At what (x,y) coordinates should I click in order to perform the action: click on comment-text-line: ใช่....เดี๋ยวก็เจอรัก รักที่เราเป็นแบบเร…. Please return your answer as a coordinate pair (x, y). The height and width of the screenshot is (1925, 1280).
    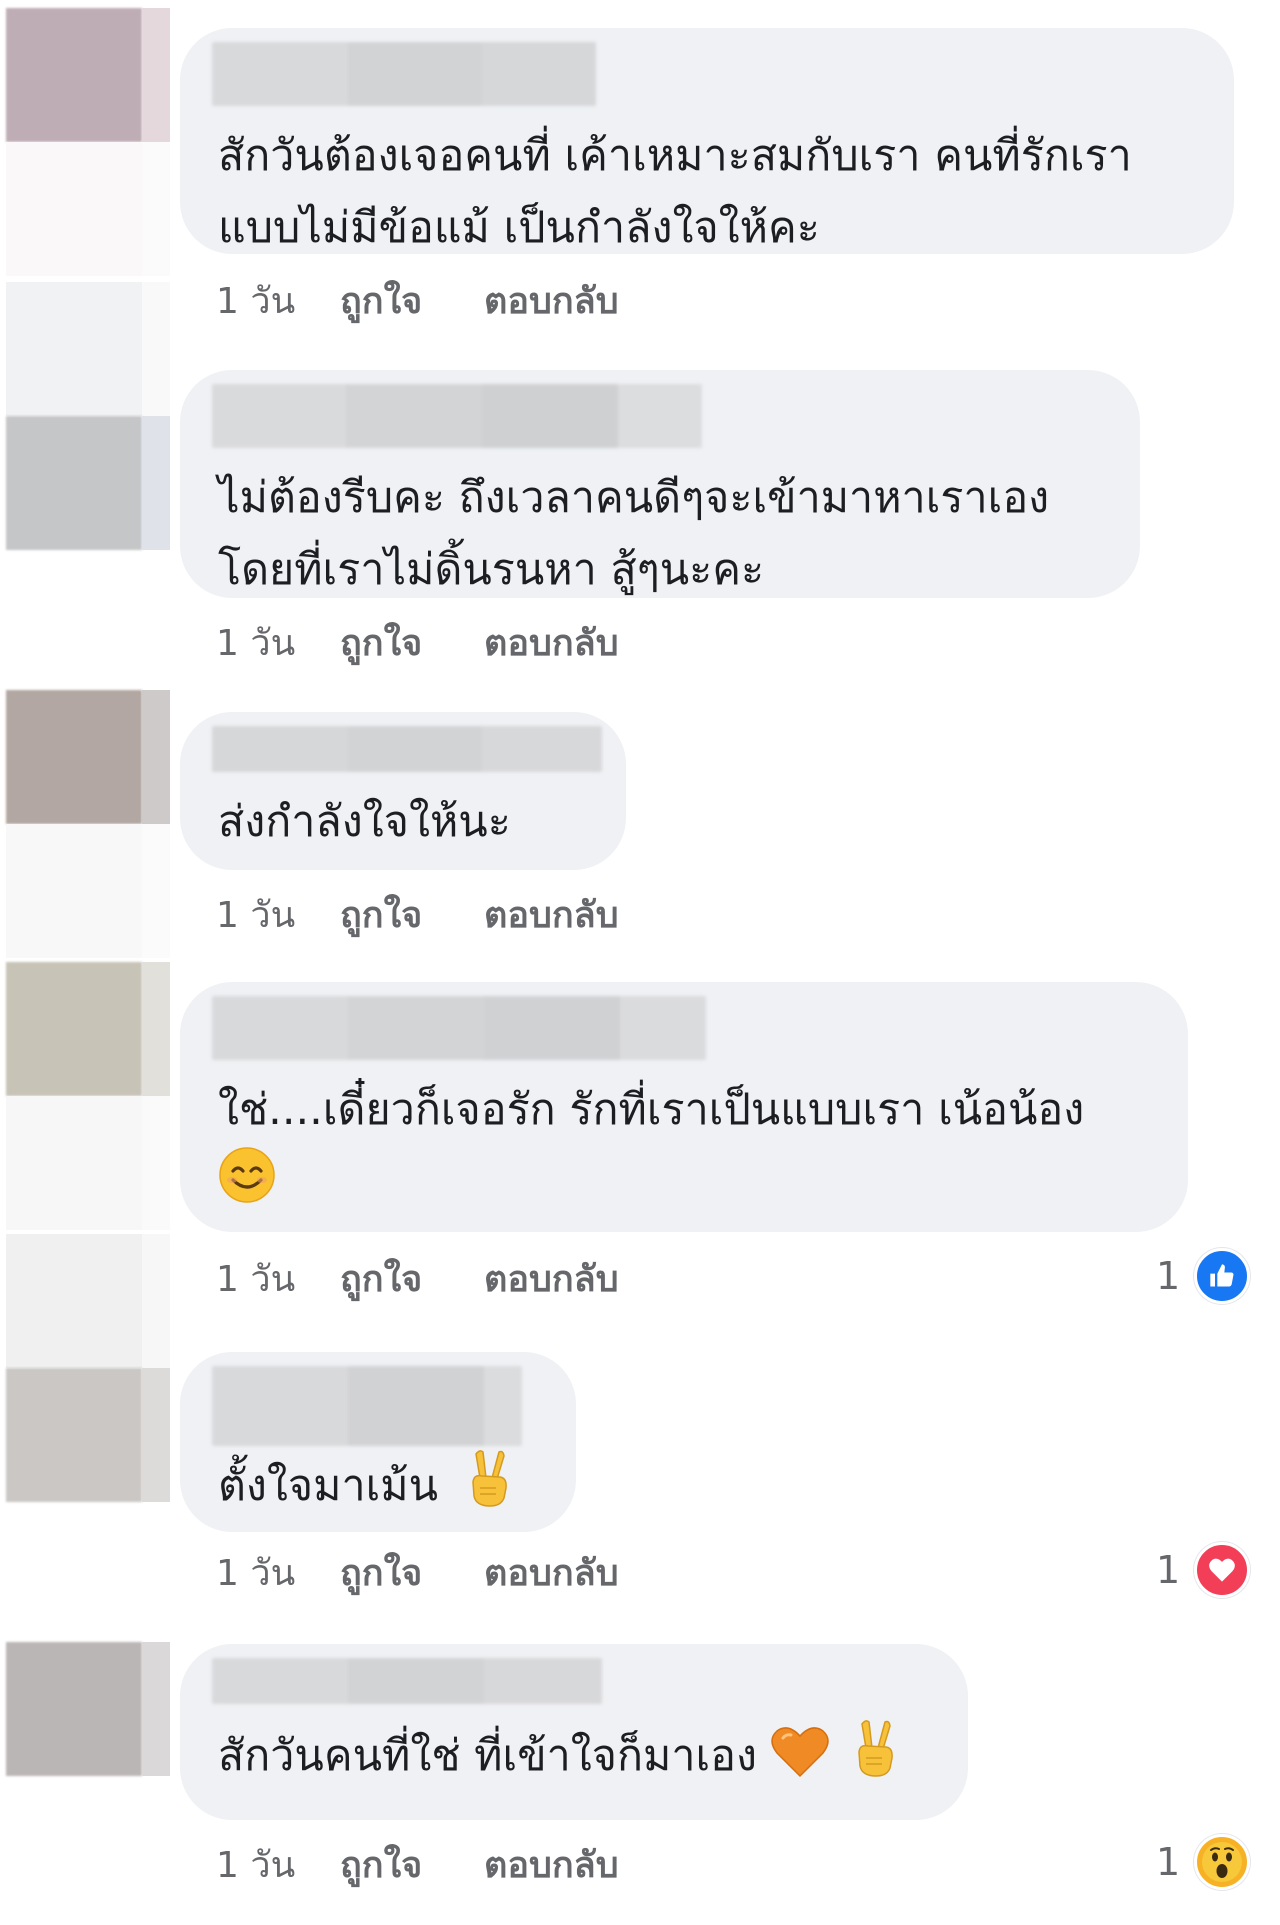
    Looking at the image, I should click on (651, 1110).